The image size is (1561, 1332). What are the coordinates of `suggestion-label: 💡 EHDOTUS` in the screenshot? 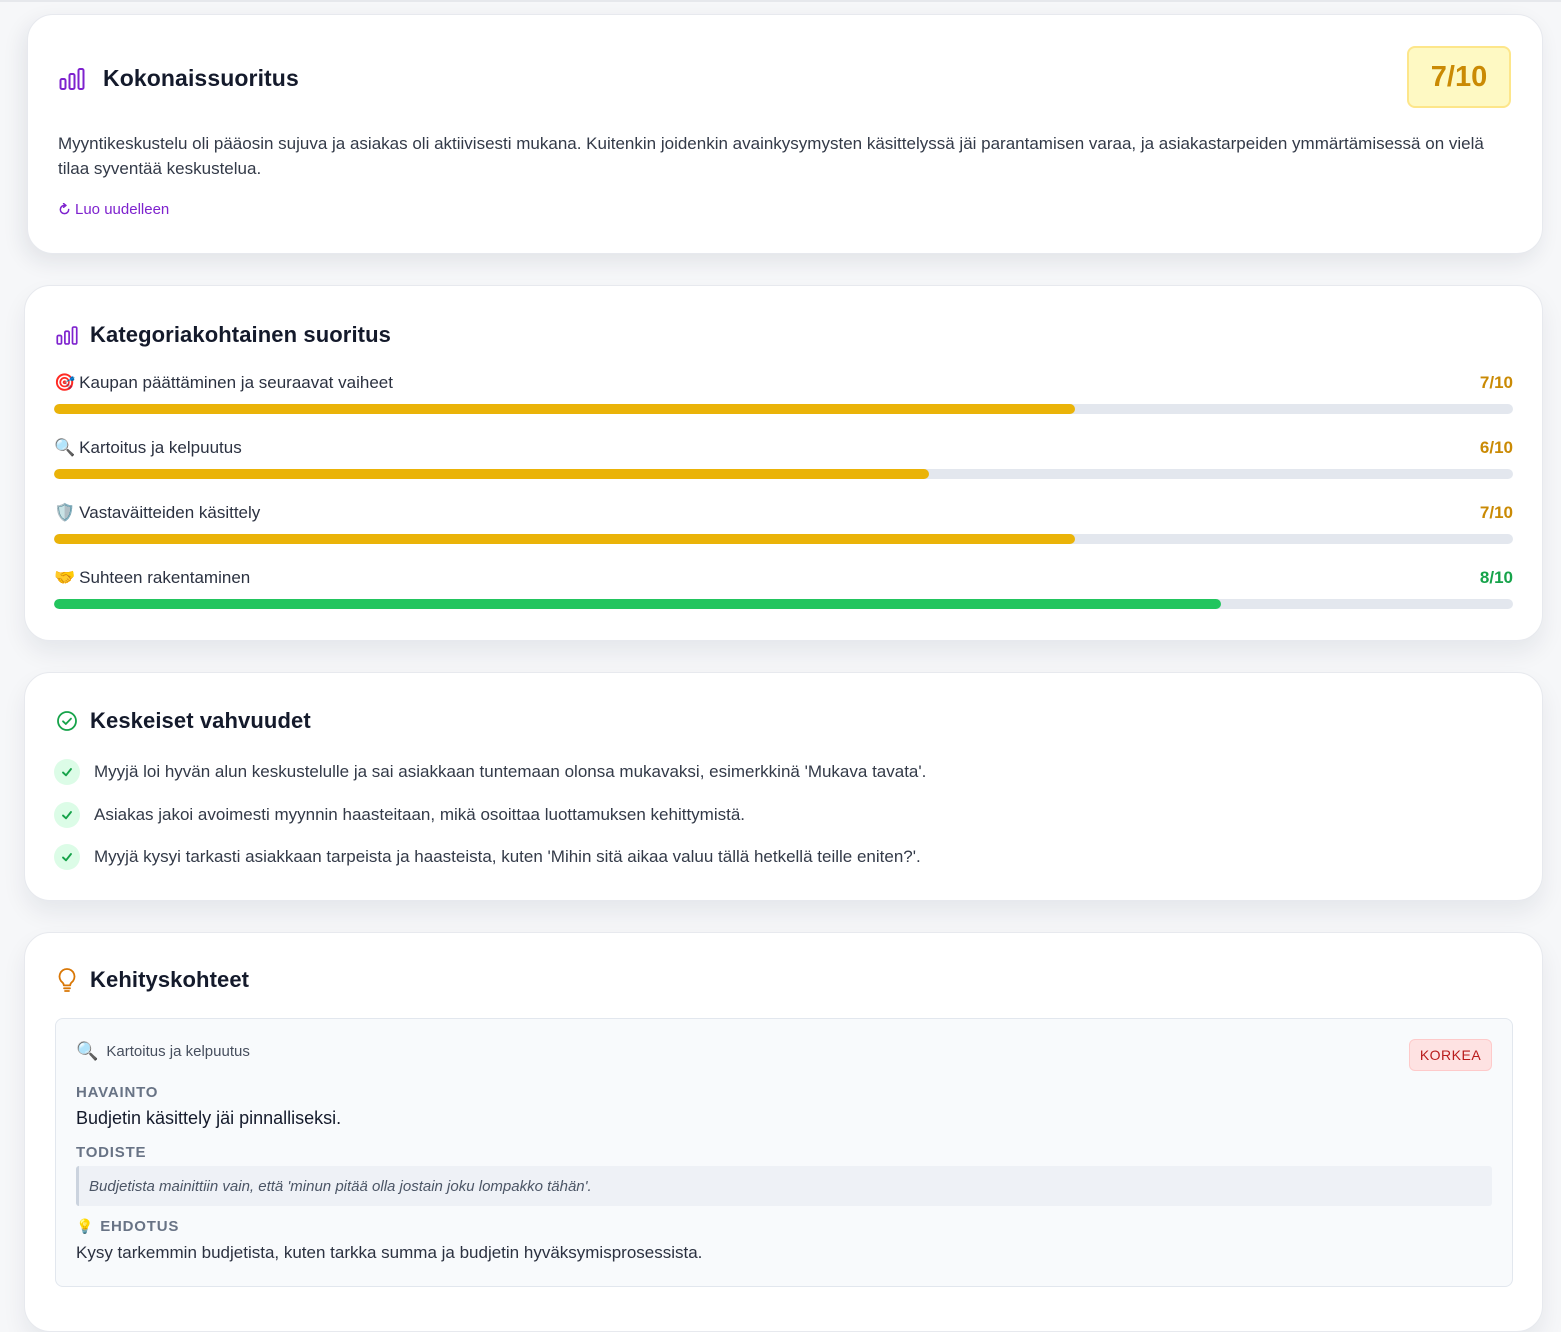 It's located at (127, 1226).